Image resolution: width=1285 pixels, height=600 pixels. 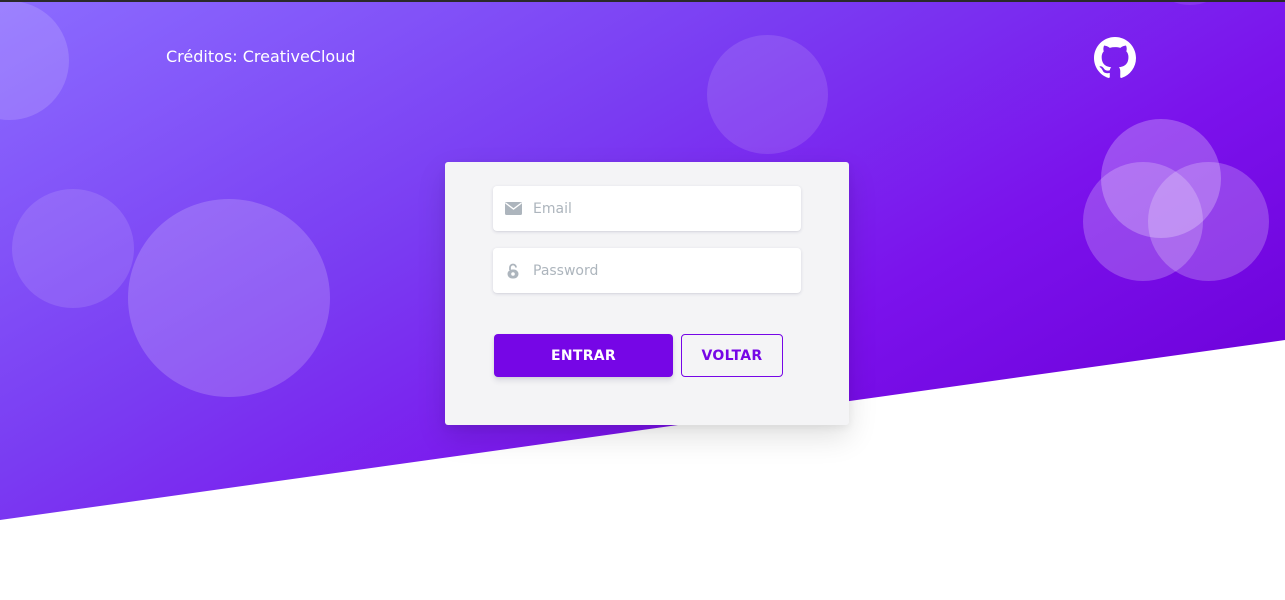 What do you see at coordinates (642, 1) in the screenshot?
I see `top-border` at bounding box center [642, 1].